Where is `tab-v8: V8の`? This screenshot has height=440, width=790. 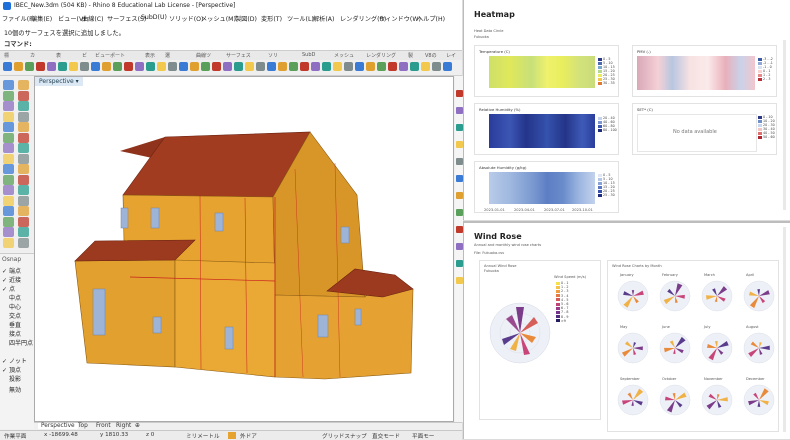 tab-v8: V8の is located at coordinates (431, 55).